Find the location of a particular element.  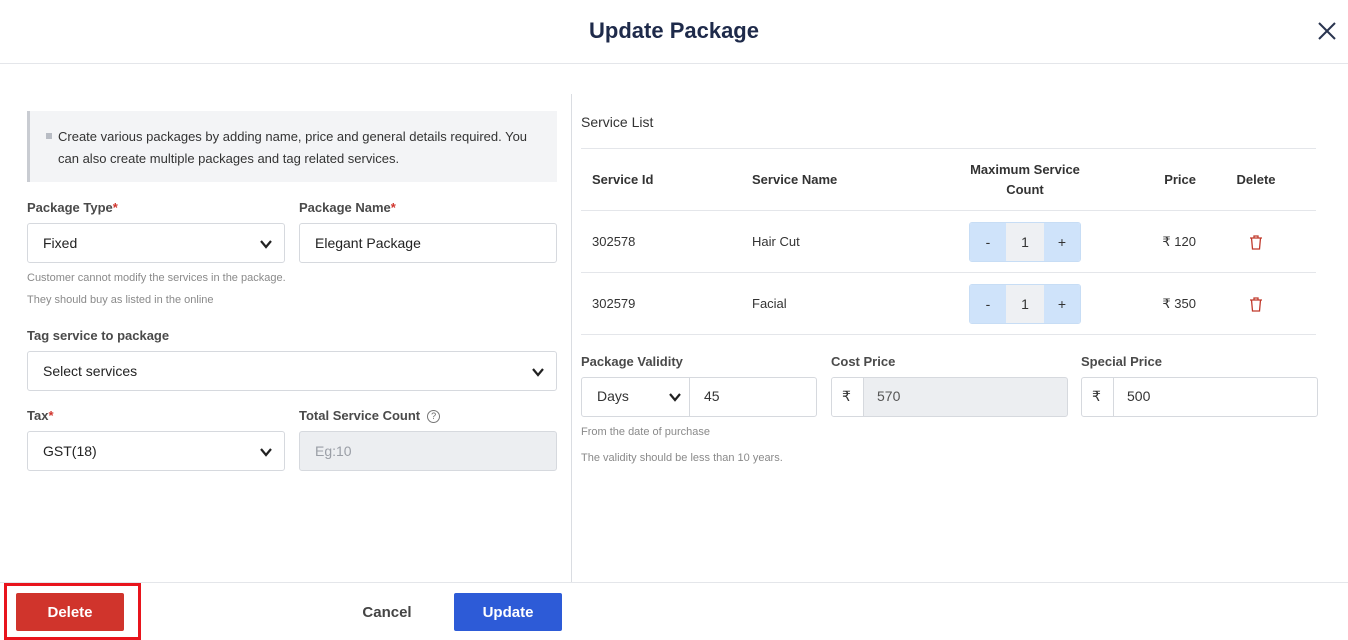

cost-price-value: 570 is located at coordinates (889, 396).